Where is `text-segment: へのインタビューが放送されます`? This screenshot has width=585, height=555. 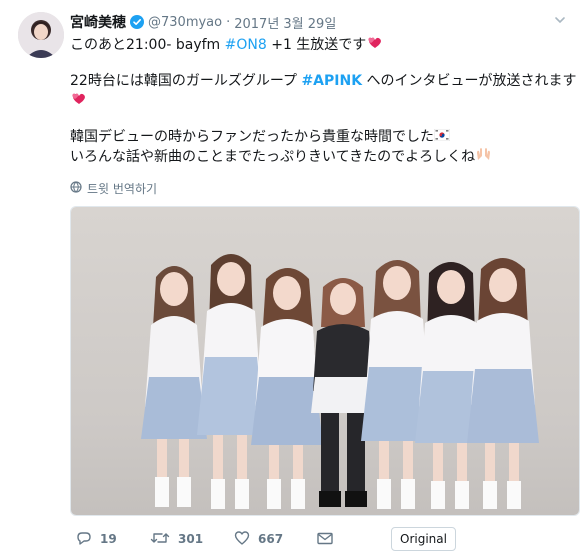 text-segment: へのインタビューが放送されます is located at coordinates (469, 81).